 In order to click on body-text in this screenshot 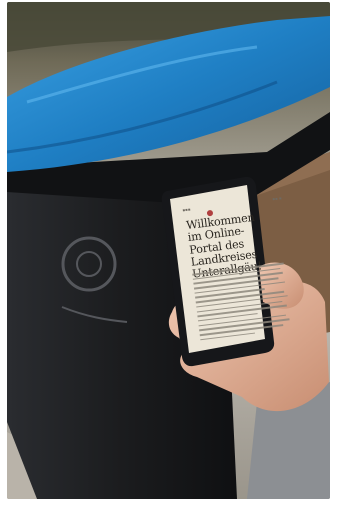, I will do `click(242, 303)`.